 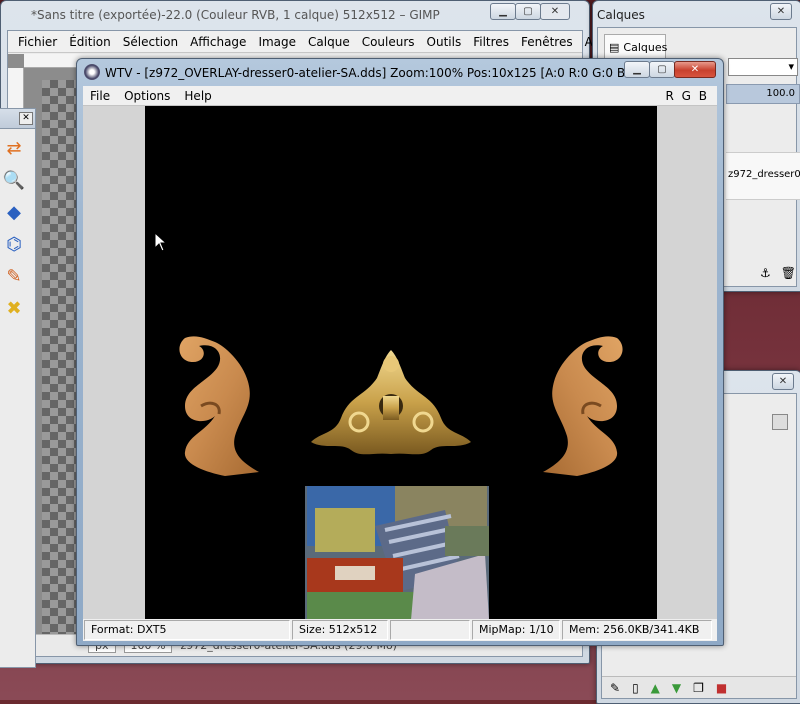 I want to click on right-wood-scroll, so click(x=583, y=406).